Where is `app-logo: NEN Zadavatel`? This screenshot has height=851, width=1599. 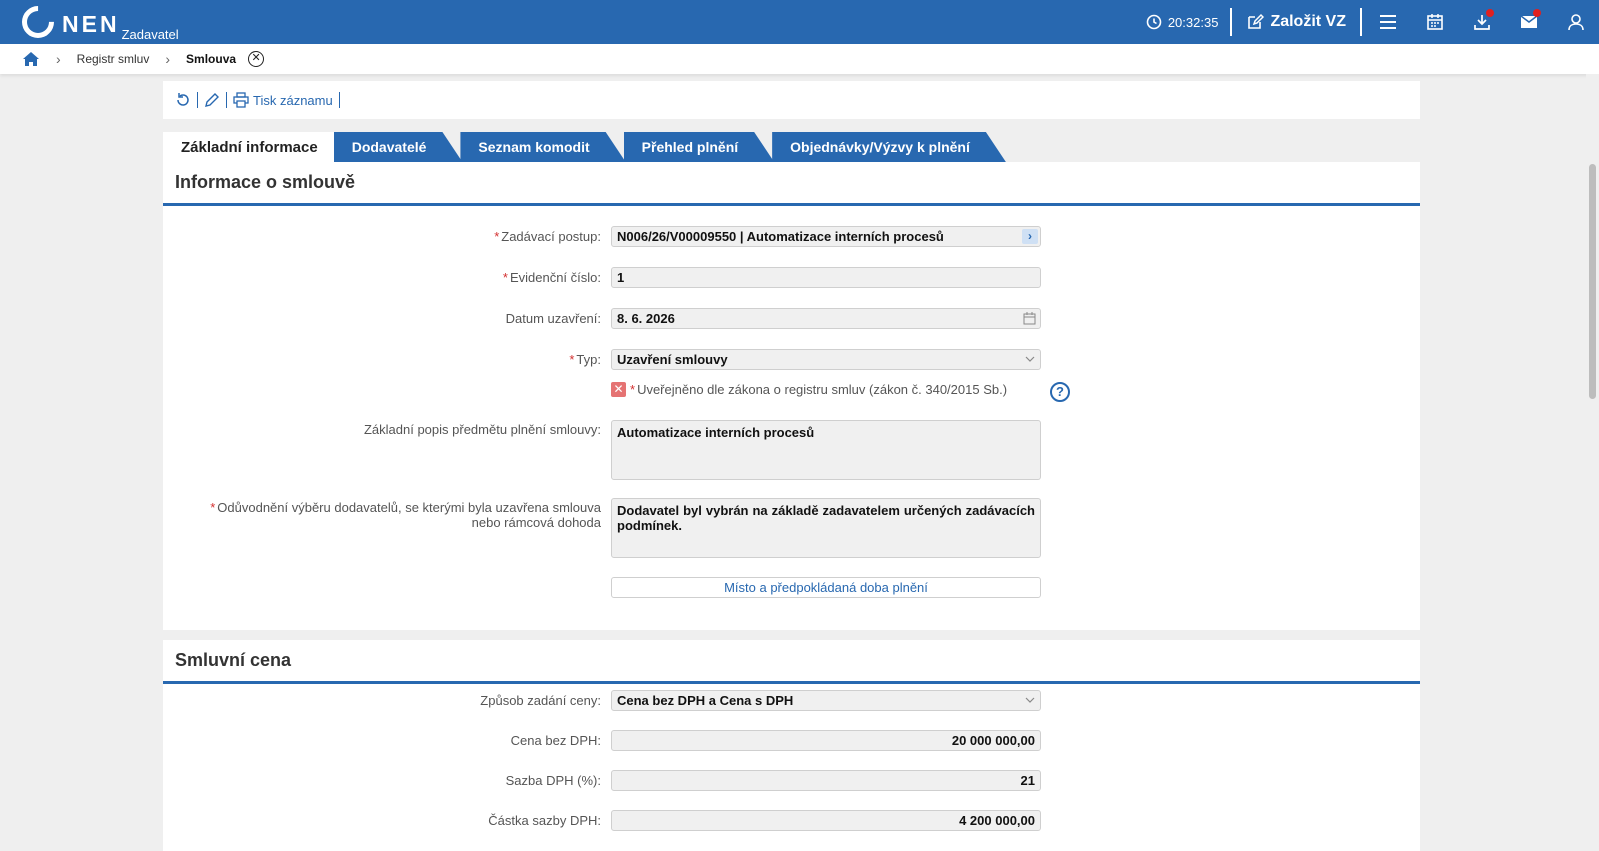 app-logo: NEN Zadavatel is located at coordinates (97, 22).